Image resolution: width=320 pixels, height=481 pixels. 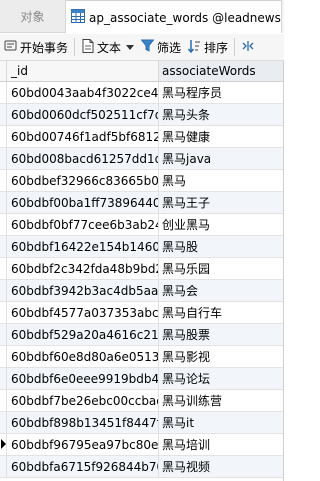 I want to click on cell-associate-words: 黑马王子, so click(x=221, y=202).